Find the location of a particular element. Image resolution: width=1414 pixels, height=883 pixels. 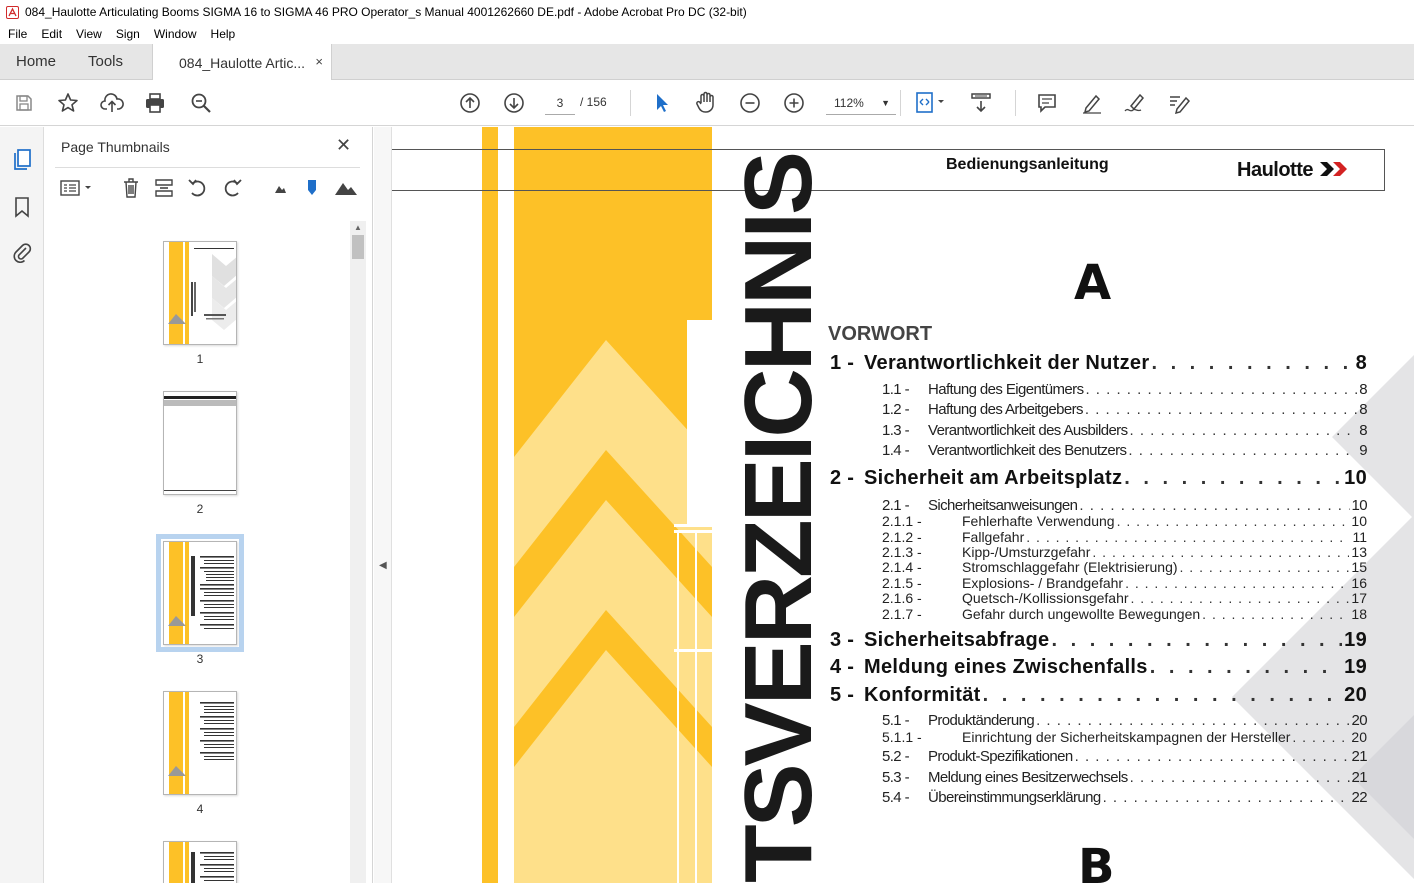

upload-cloud-icon is located at coordinates (112, 103).